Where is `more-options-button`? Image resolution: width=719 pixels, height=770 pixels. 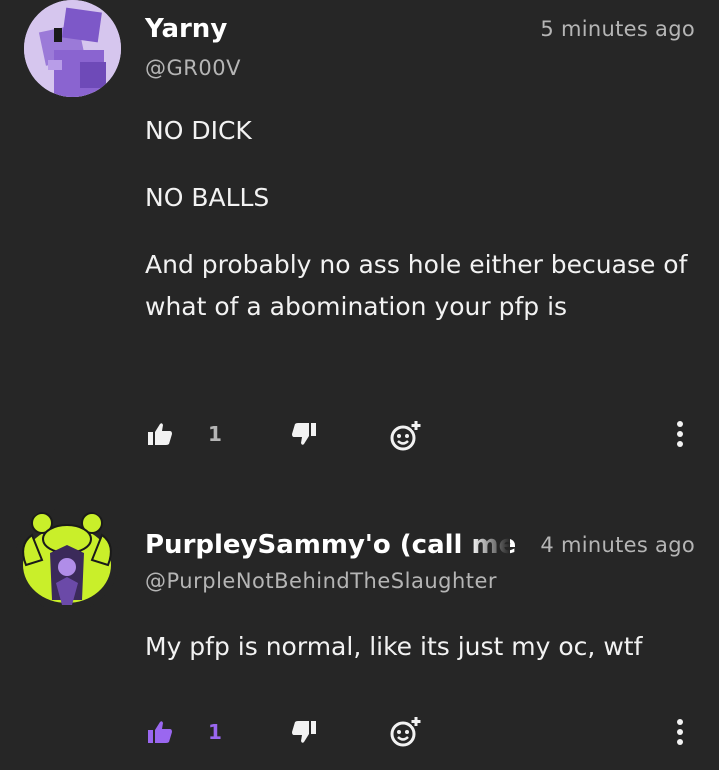 more-options-button is located at coordinates (680, 732).